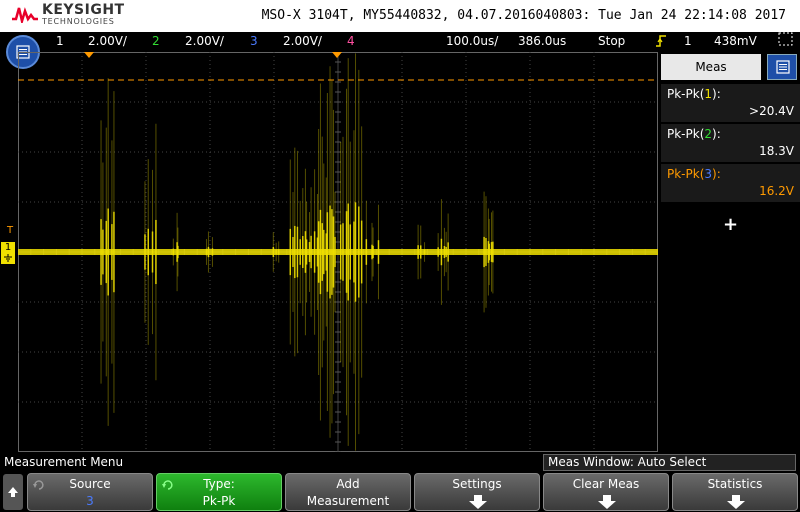 The image size is (800, 512). I want to click on meas-window-status: Meas Window: Auto Select, so click(669, 462).